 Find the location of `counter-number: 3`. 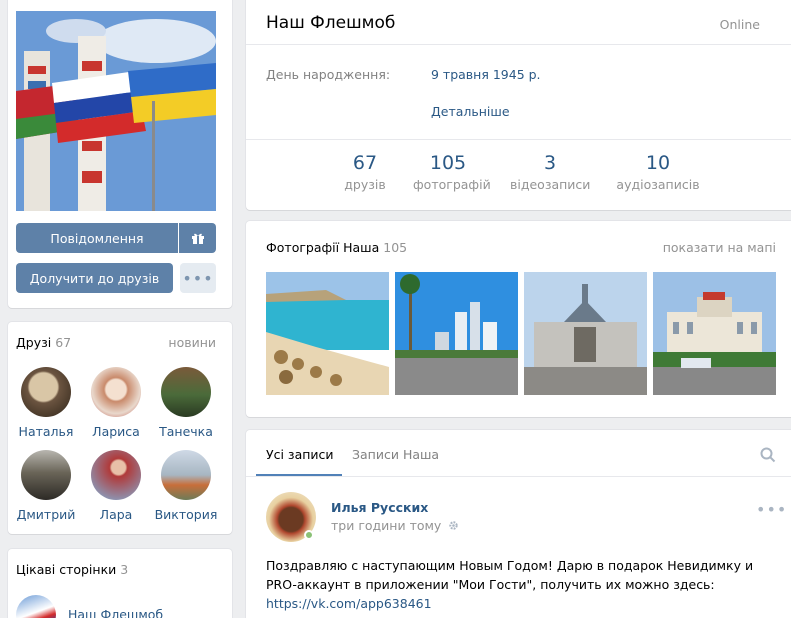

counter-number: 3 is located at coordinates (550, 163).